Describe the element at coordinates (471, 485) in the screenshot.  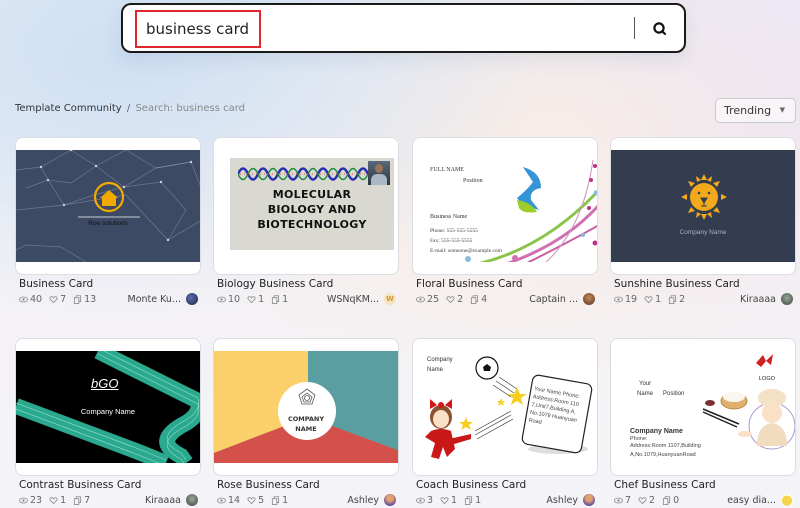
I see `template-title: Coach Business Card` at that location.